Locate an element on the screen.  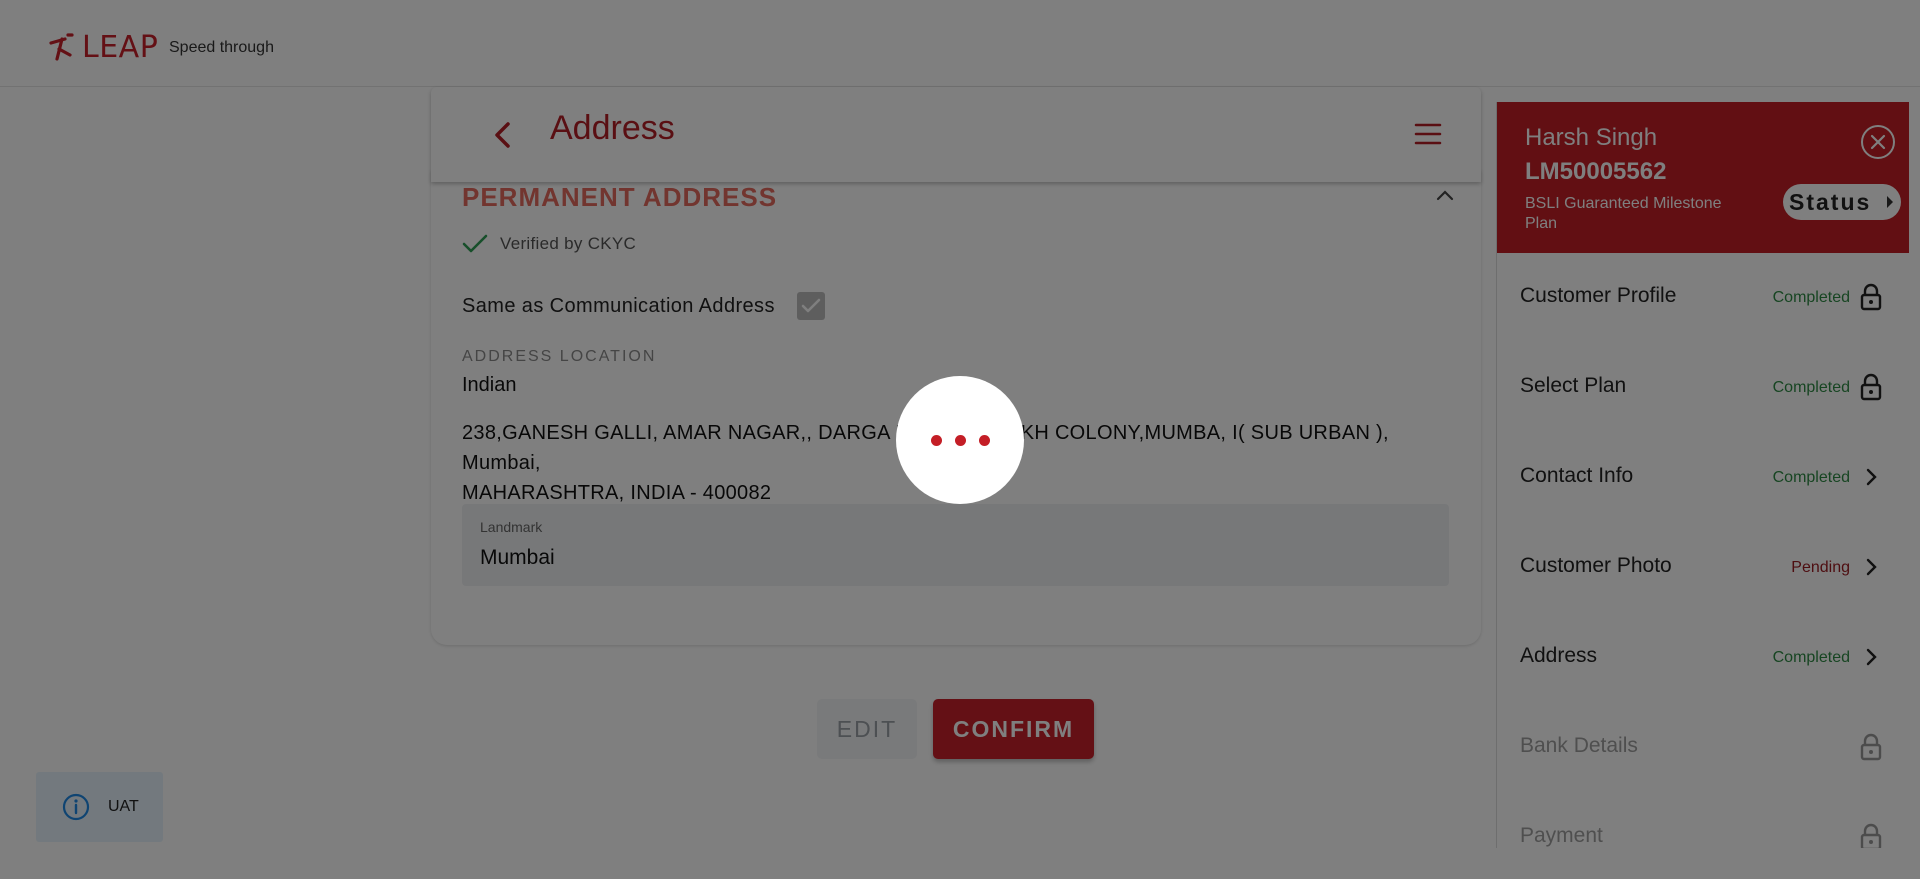
loading-spinner is located at coordinates (960, 440).